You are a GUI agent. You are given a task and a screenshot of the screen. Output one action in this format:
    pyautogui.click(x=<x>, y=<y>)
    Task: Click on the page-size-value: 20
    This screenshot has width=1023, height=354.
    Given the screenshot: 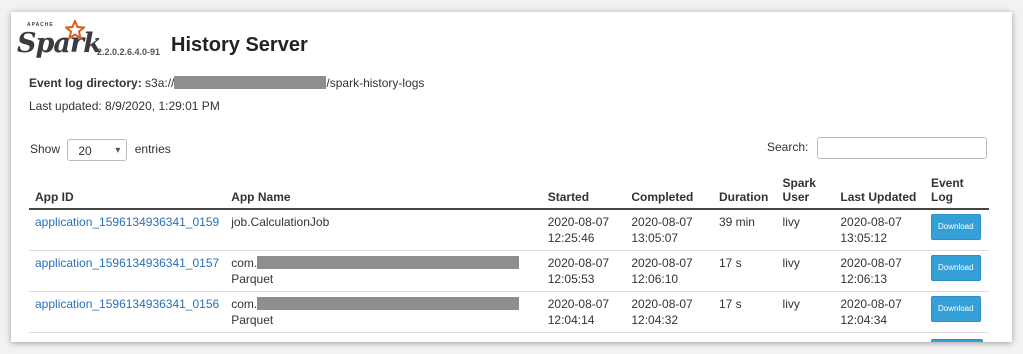 What is the action you would take?
    pyautogui.click(x=85, y=151)
    